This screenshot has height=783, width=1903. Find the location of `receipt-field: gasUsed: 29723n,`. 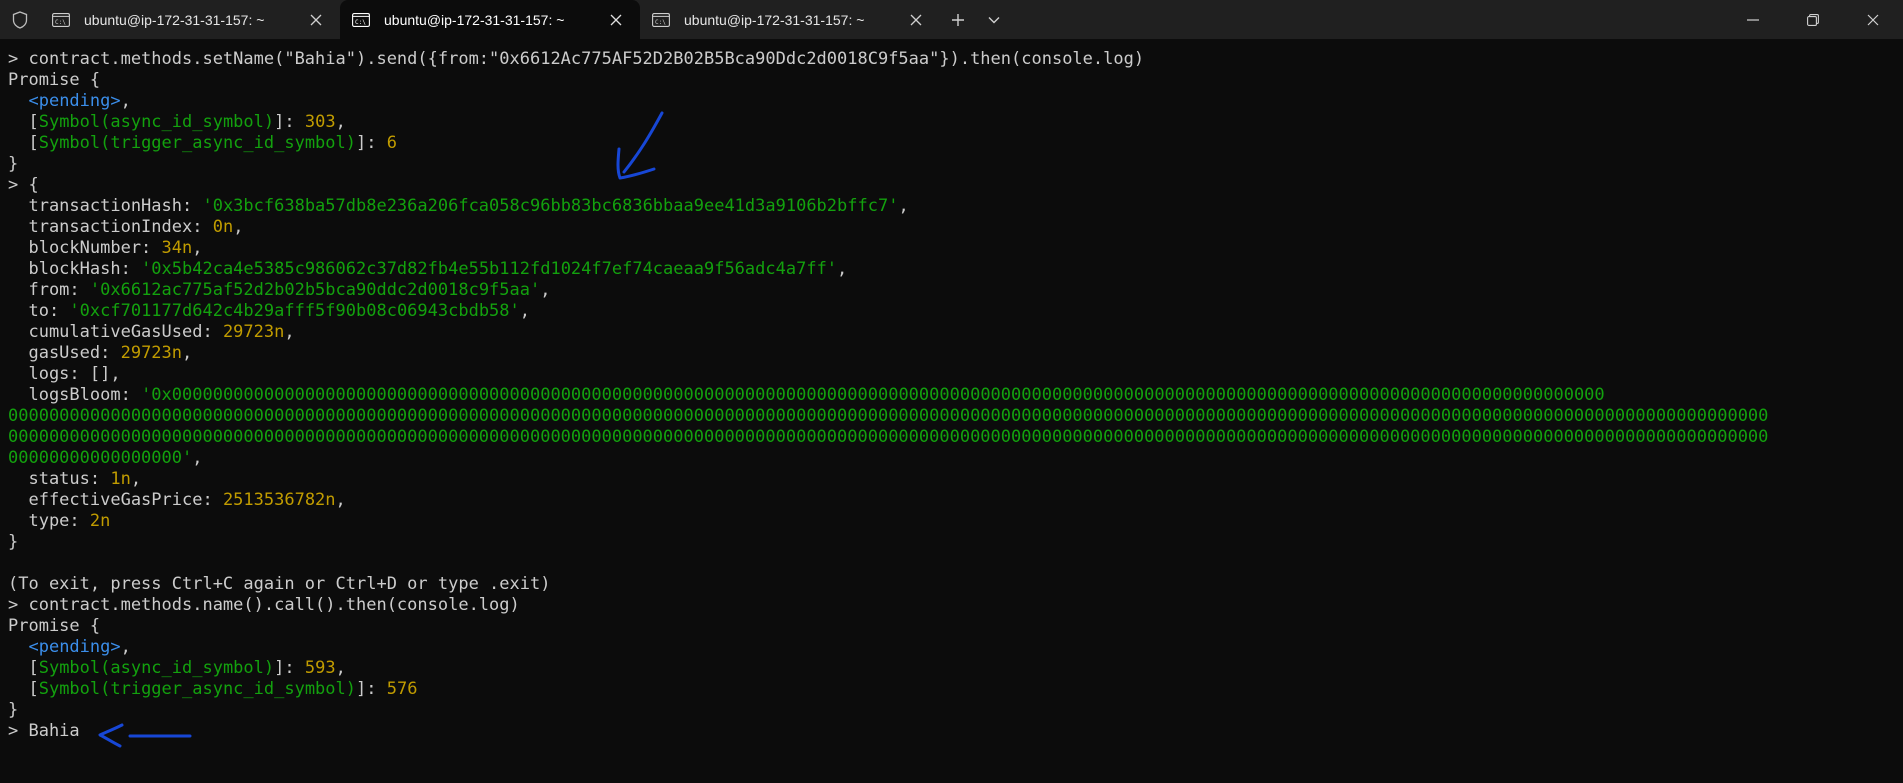

receipt-field: gasUsed: 29723n, is located at coordinates (100, 353).